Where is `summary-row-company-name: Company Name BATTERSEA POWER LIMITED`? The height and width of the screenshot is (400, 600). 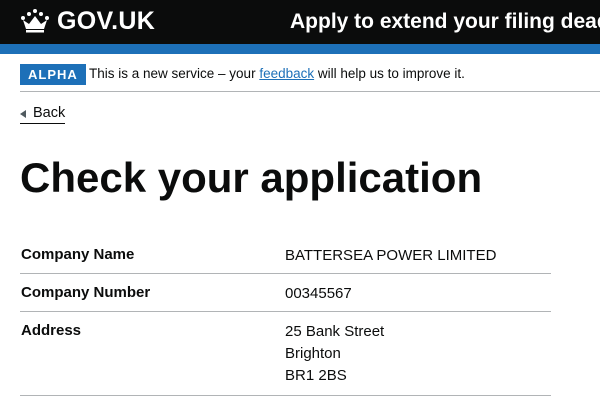
summary-row-company-name: Company Name BATTERSEA POWER LIMITED is located at coordinates (285, 255).